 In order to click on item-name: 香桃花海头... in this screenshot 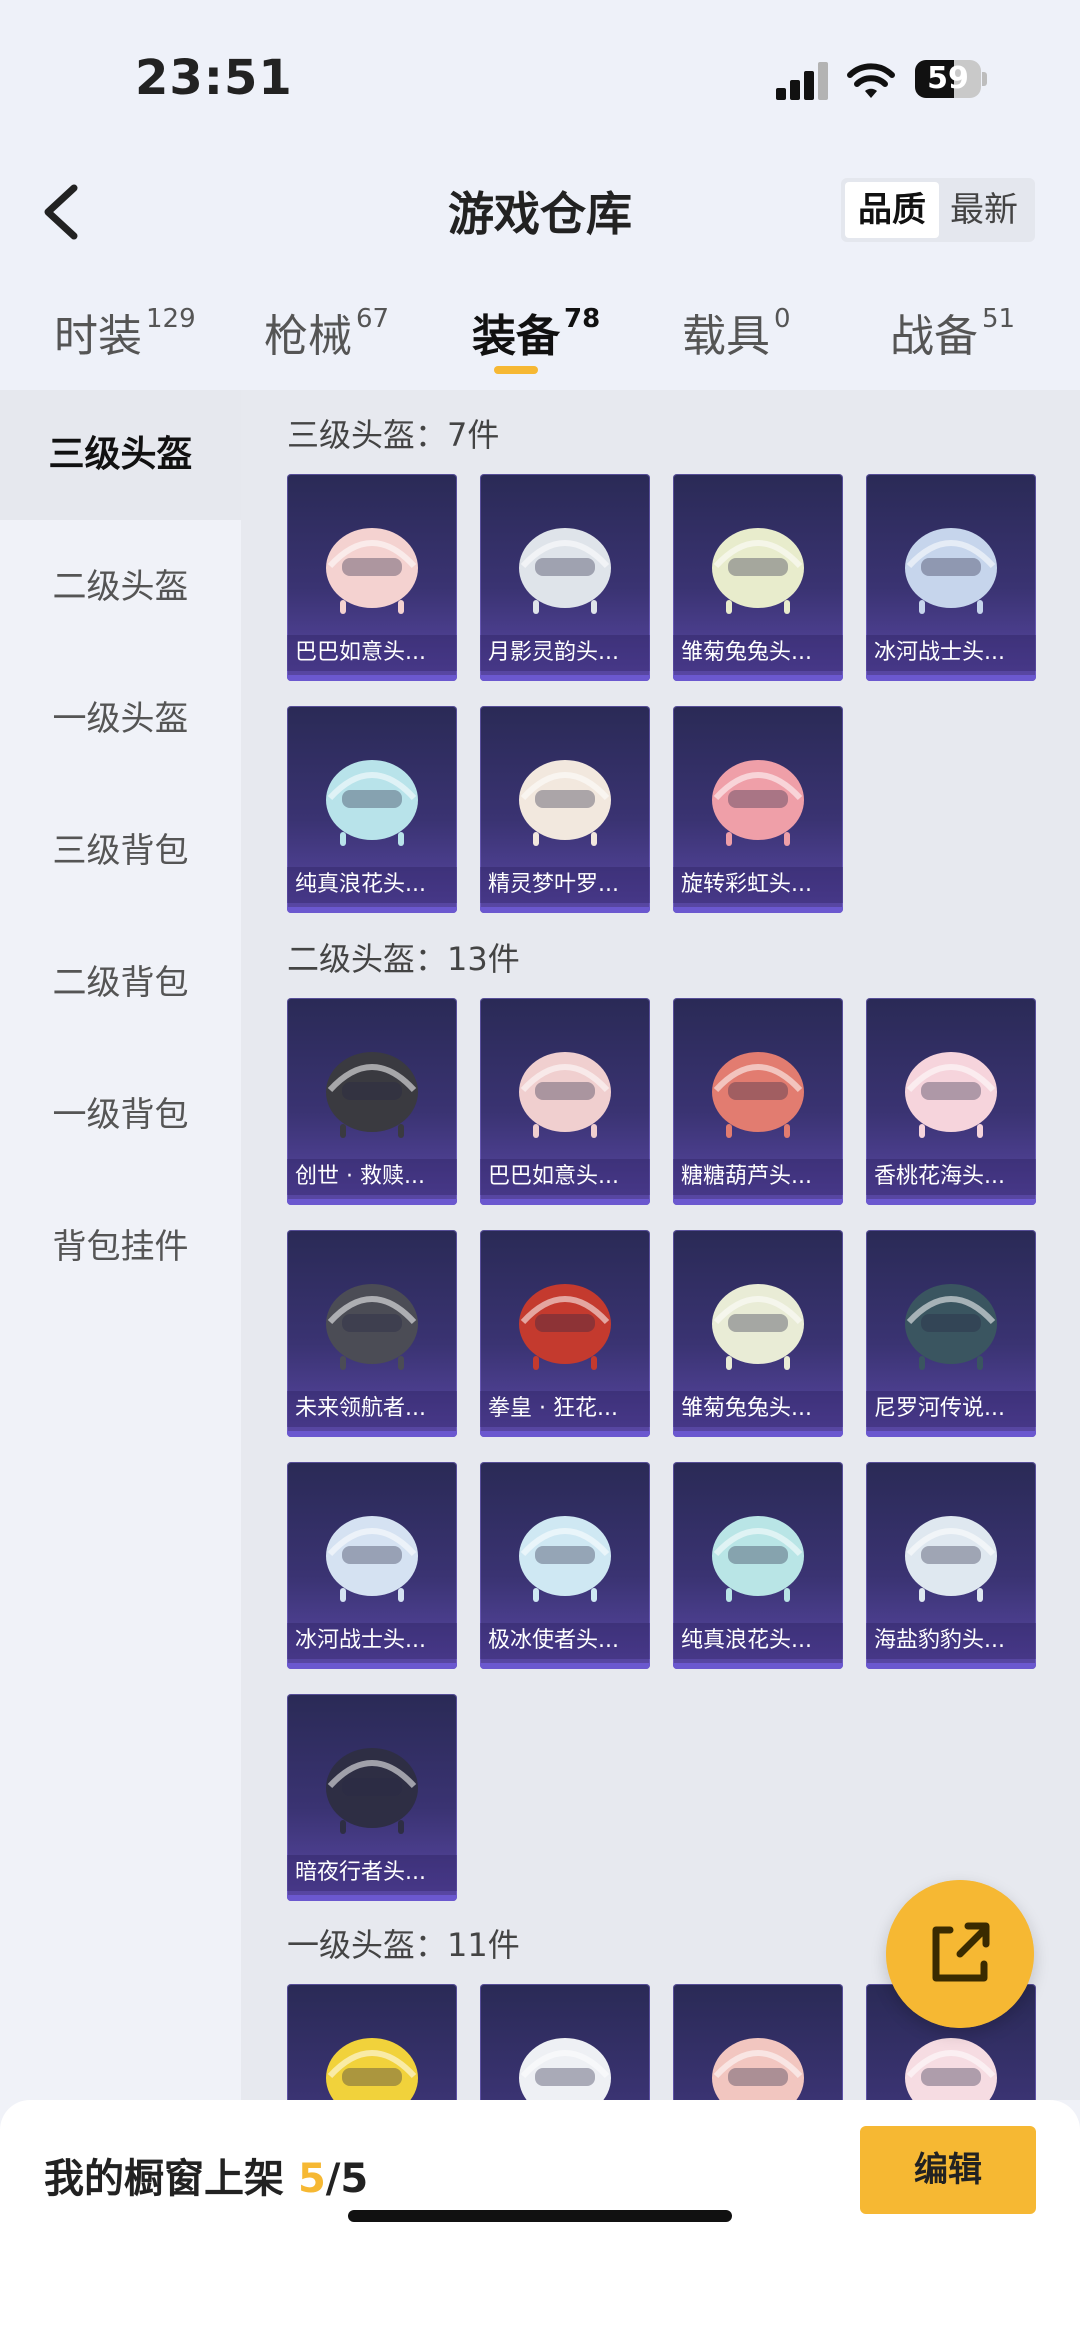, I will do `click(951, 1177)`.